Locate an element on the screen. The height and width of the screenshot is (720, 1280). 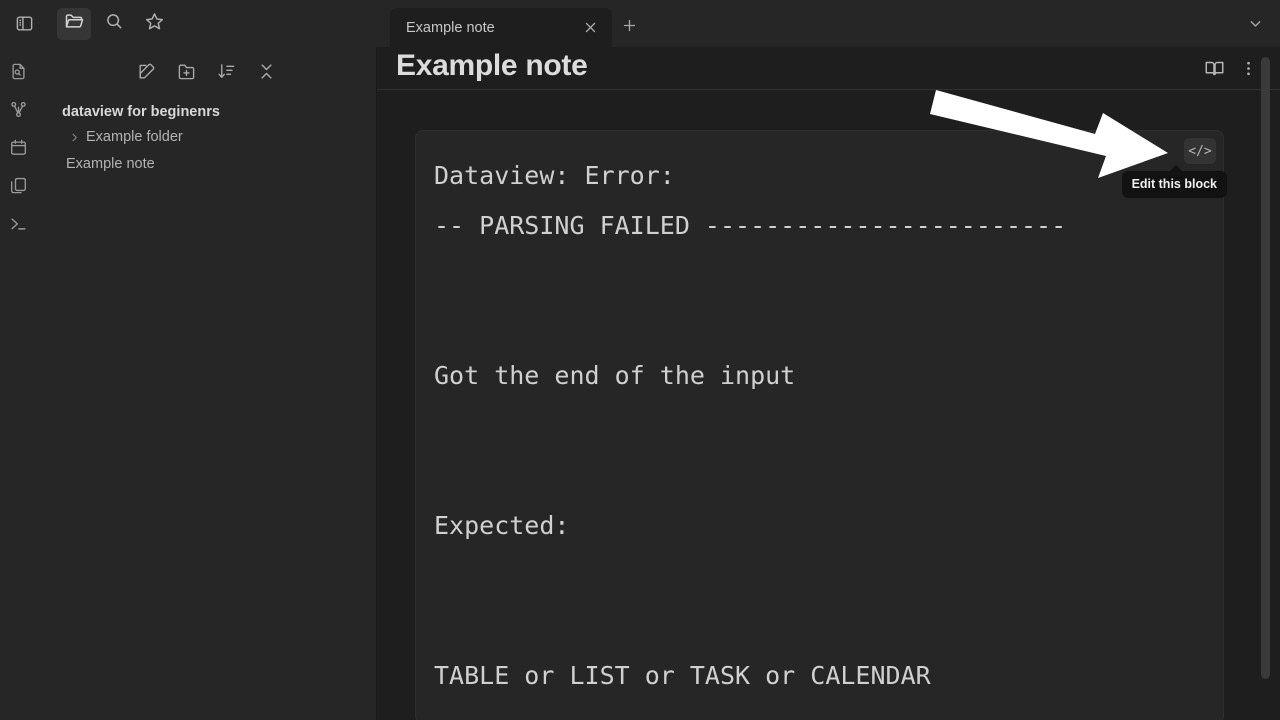
collapse-icon is located at coordinates (266, 71).